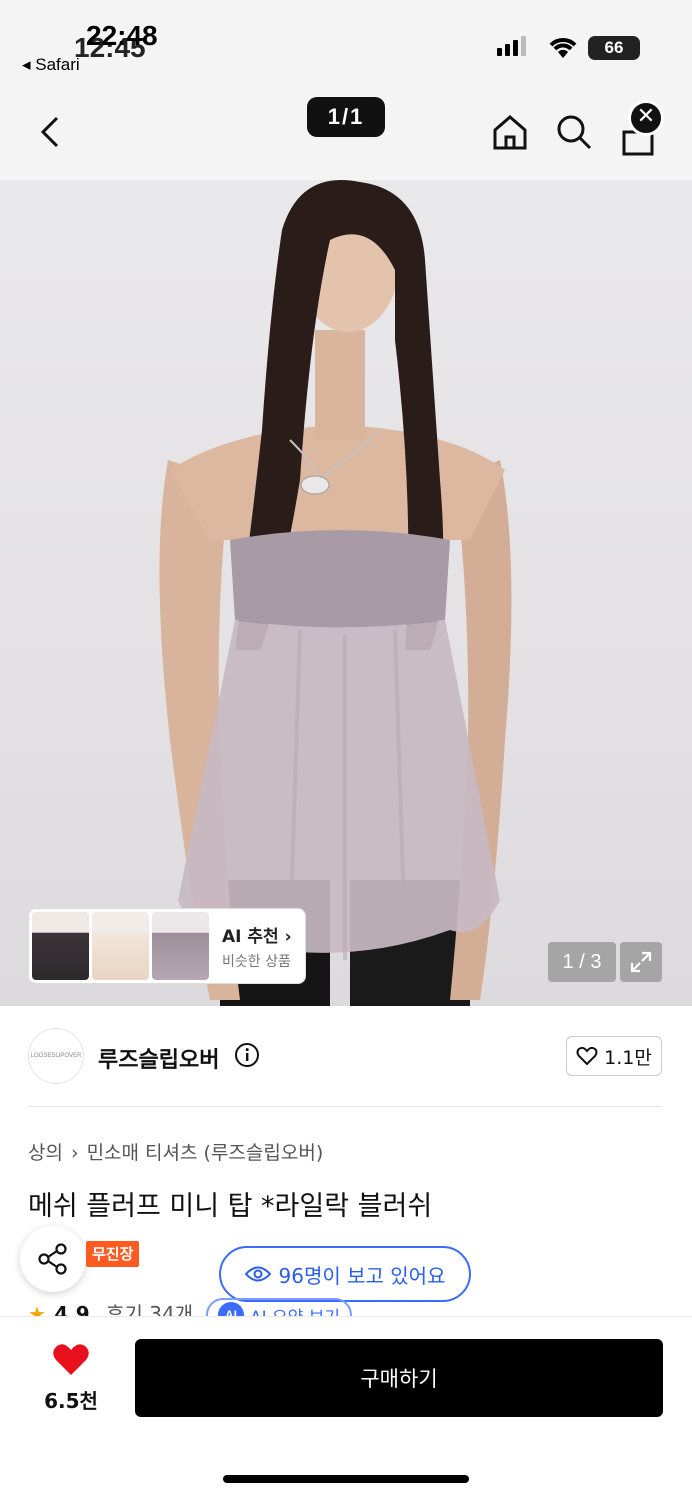  Describe the element at coordinates (149, 1309) in the screenshot. I see `review-count: 후기 34개` at that location.